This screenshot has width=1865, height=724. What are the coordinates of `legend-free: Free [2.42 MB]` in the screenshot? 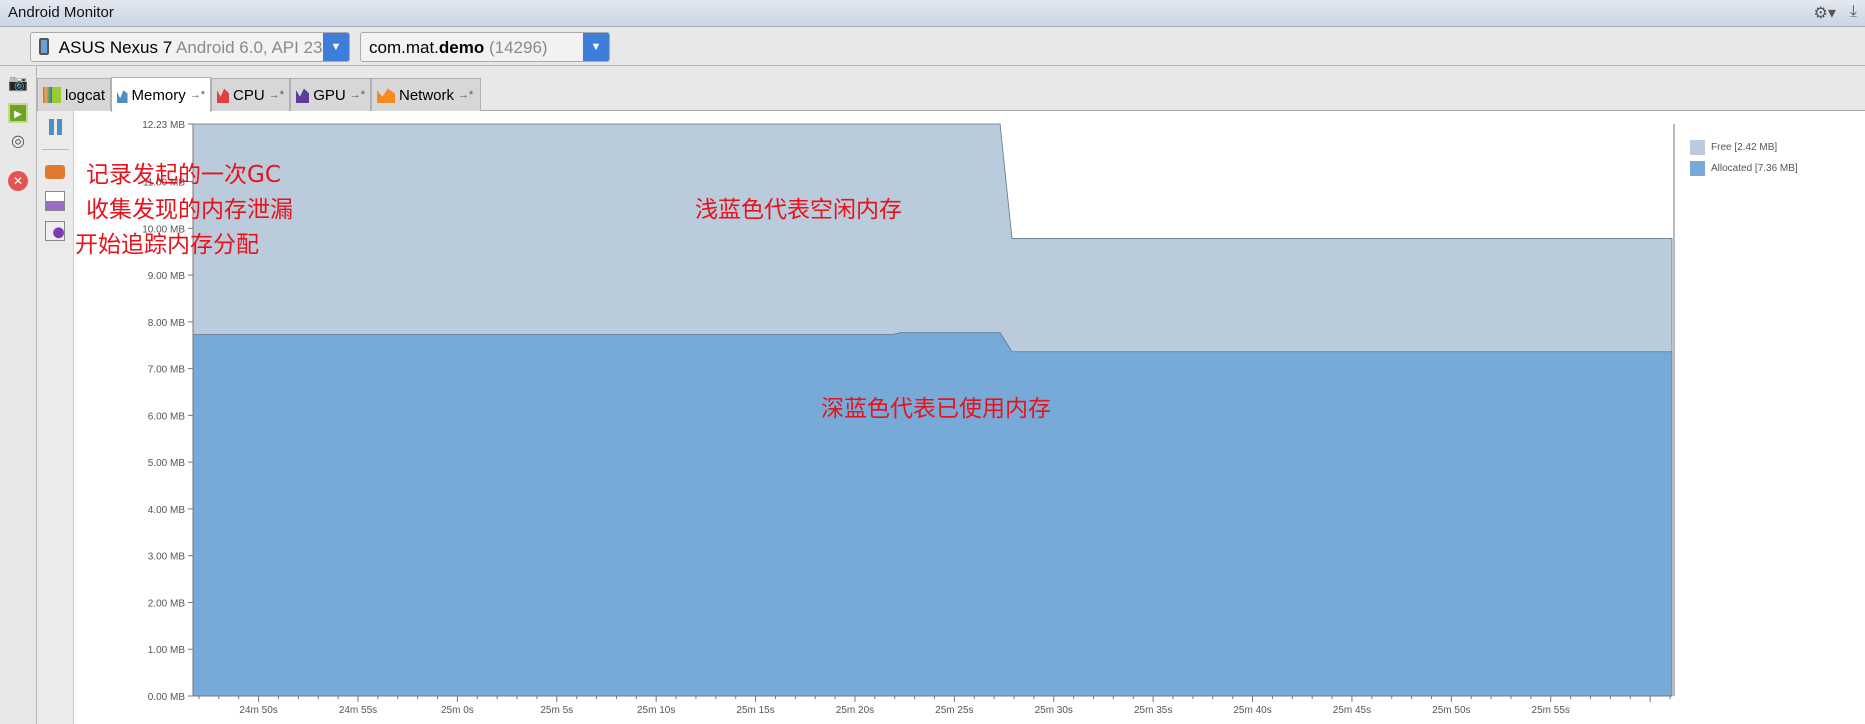 It's located at (1733, 147).